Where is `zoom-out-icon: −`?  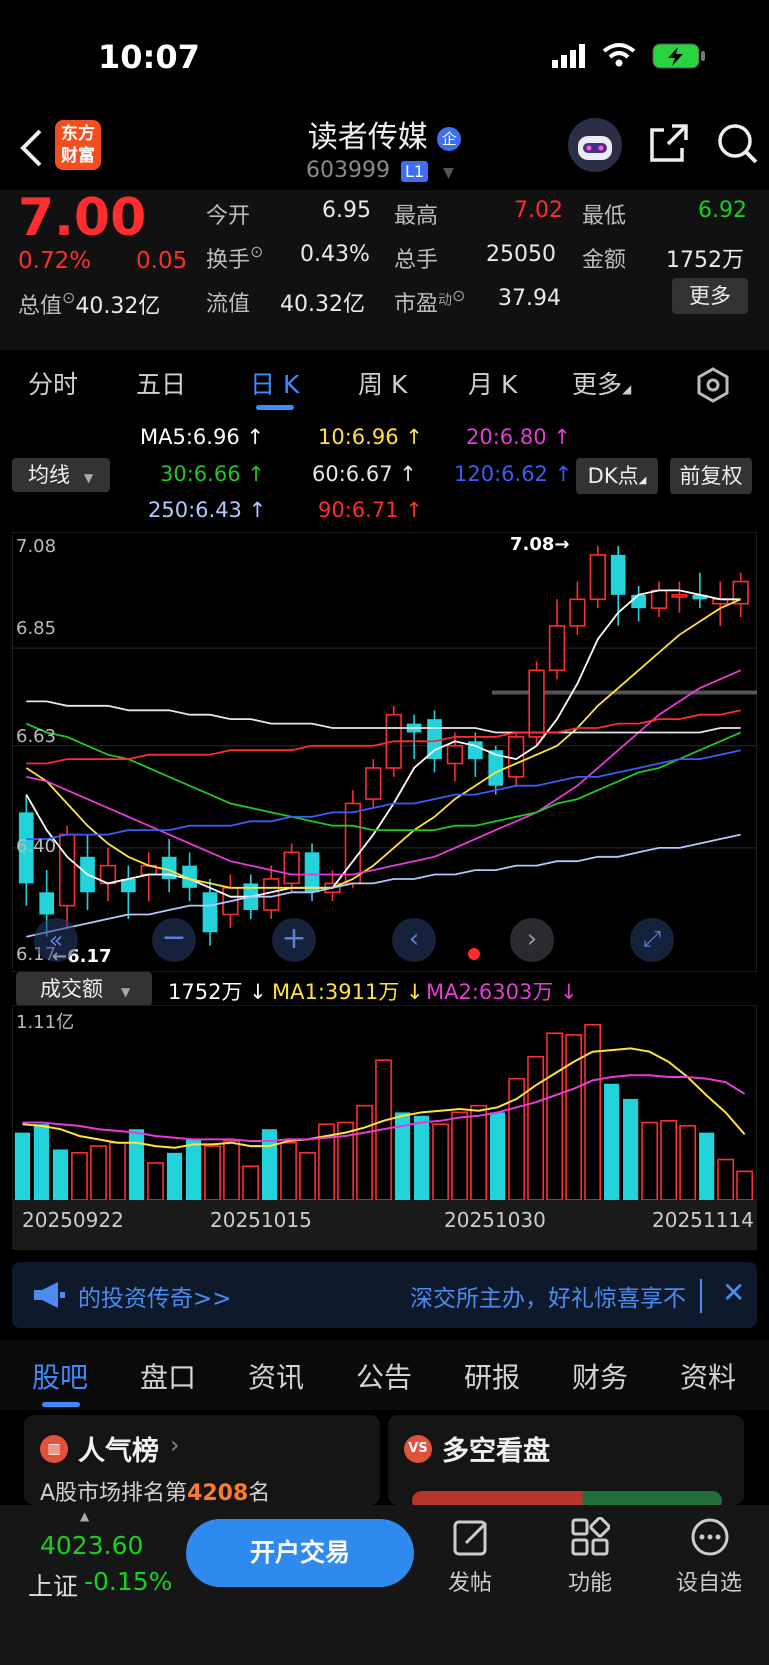 zoom-out-icon: − is located at coordinates (174, 940).